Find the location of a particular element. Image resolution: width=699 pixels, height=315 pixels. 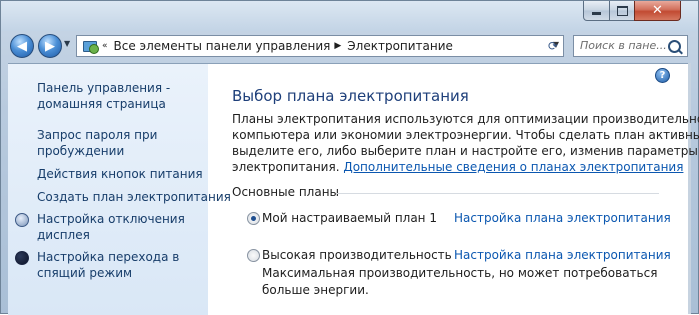

sidebar-item-password-on-wake: Запрос пароля при пробуждении is located at coordinates (97, 143).